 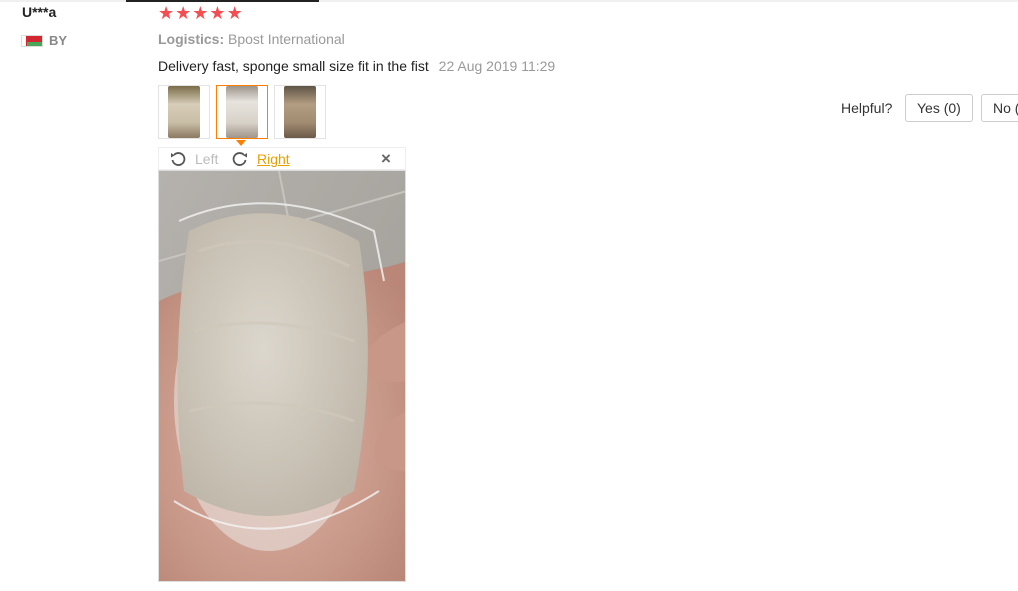 What do you see at coordinates (193, 159) in the screenshot?
I see `rotate-left-button: Left` at bounding box center [193, 159].